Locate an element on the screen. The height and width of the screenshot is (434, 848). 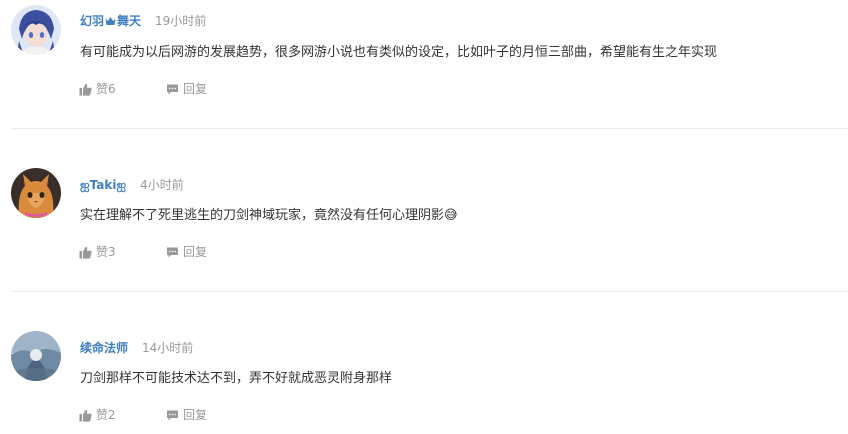
comment-meta: ஐTakiஐ 4小时前 is located at coordinates (132, 185).